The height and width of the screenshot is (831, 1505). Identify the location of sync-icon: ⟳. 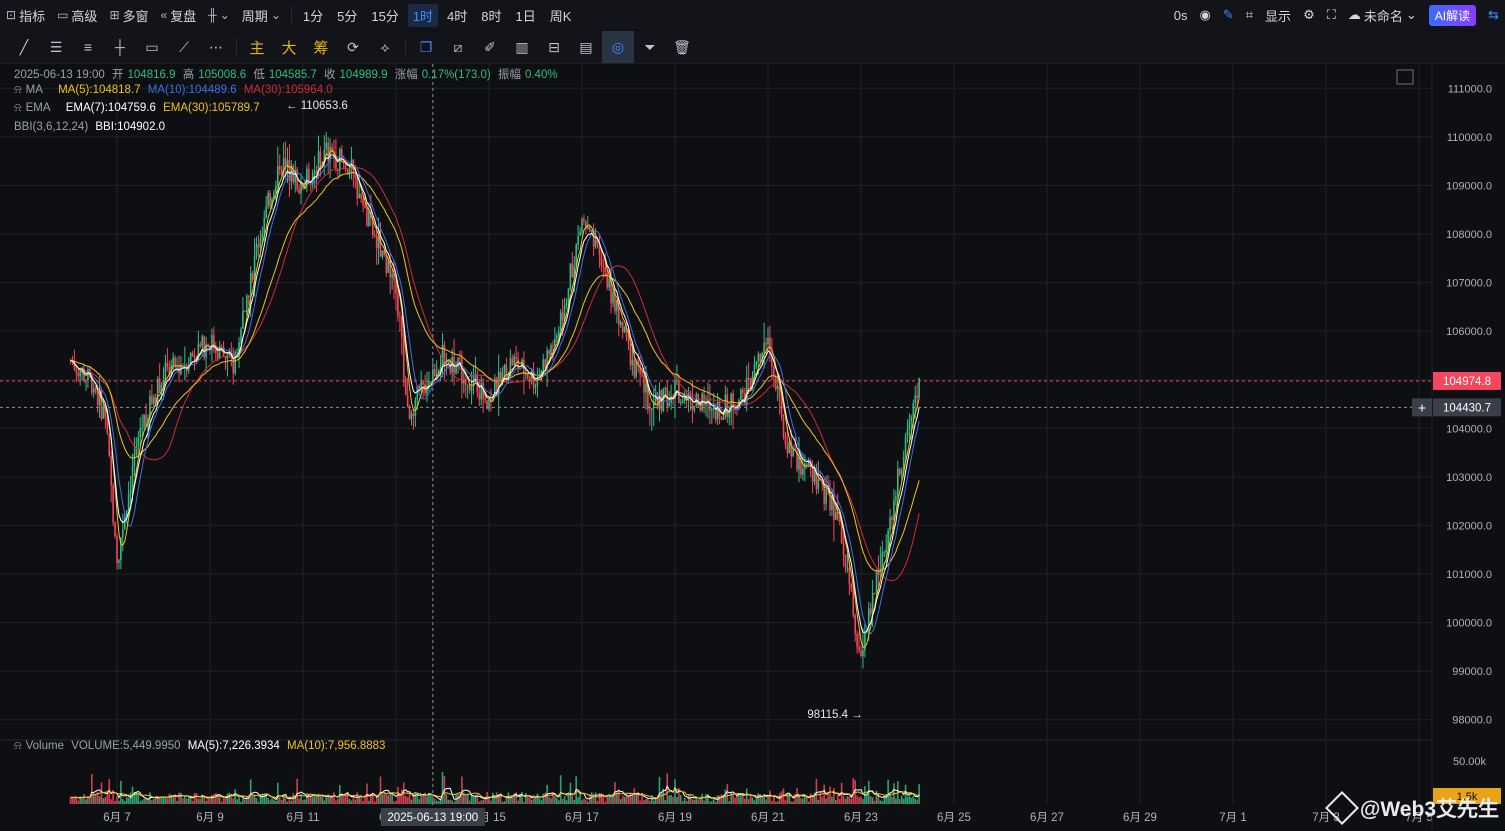
(353, 47).